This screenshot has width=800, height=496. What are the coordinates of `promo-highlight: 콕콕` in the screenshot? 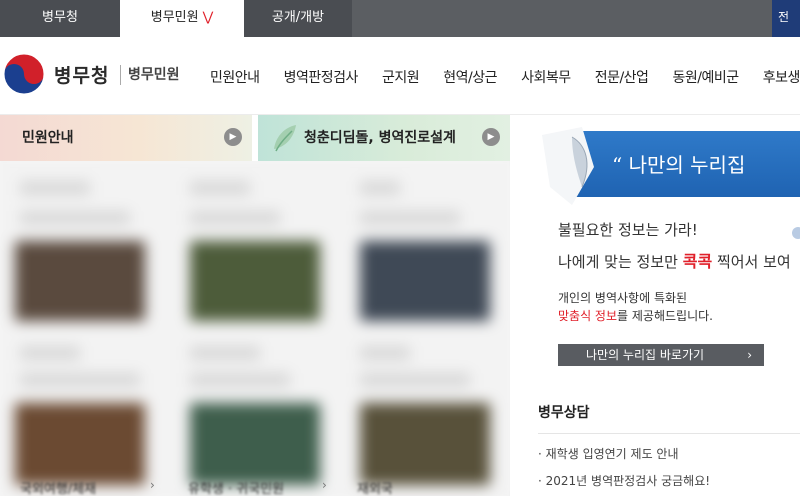 It's located at (697, 261).